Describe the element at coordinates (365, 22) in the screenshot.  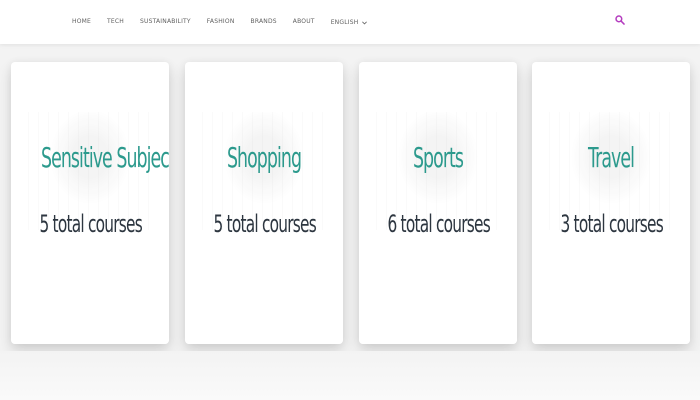
I see `chevron-down-icon` at that location.